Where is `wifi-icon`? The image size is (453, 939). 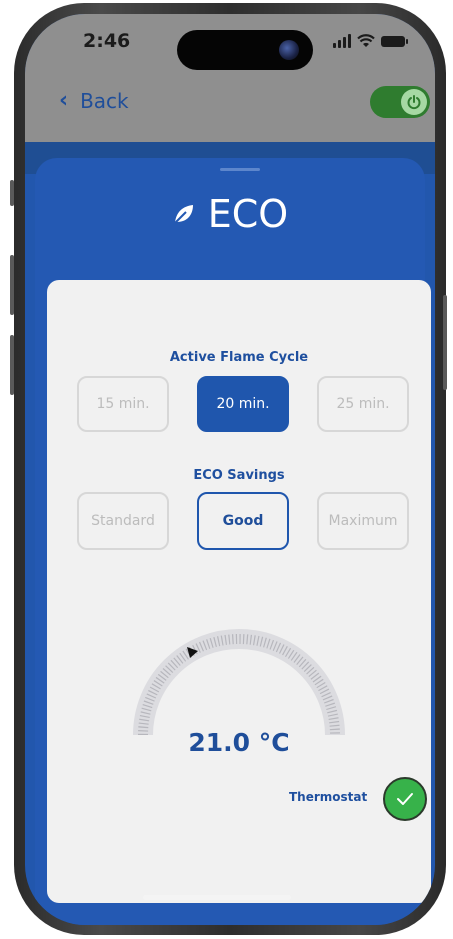
wifi-icon is located at coordinates (366, 40).